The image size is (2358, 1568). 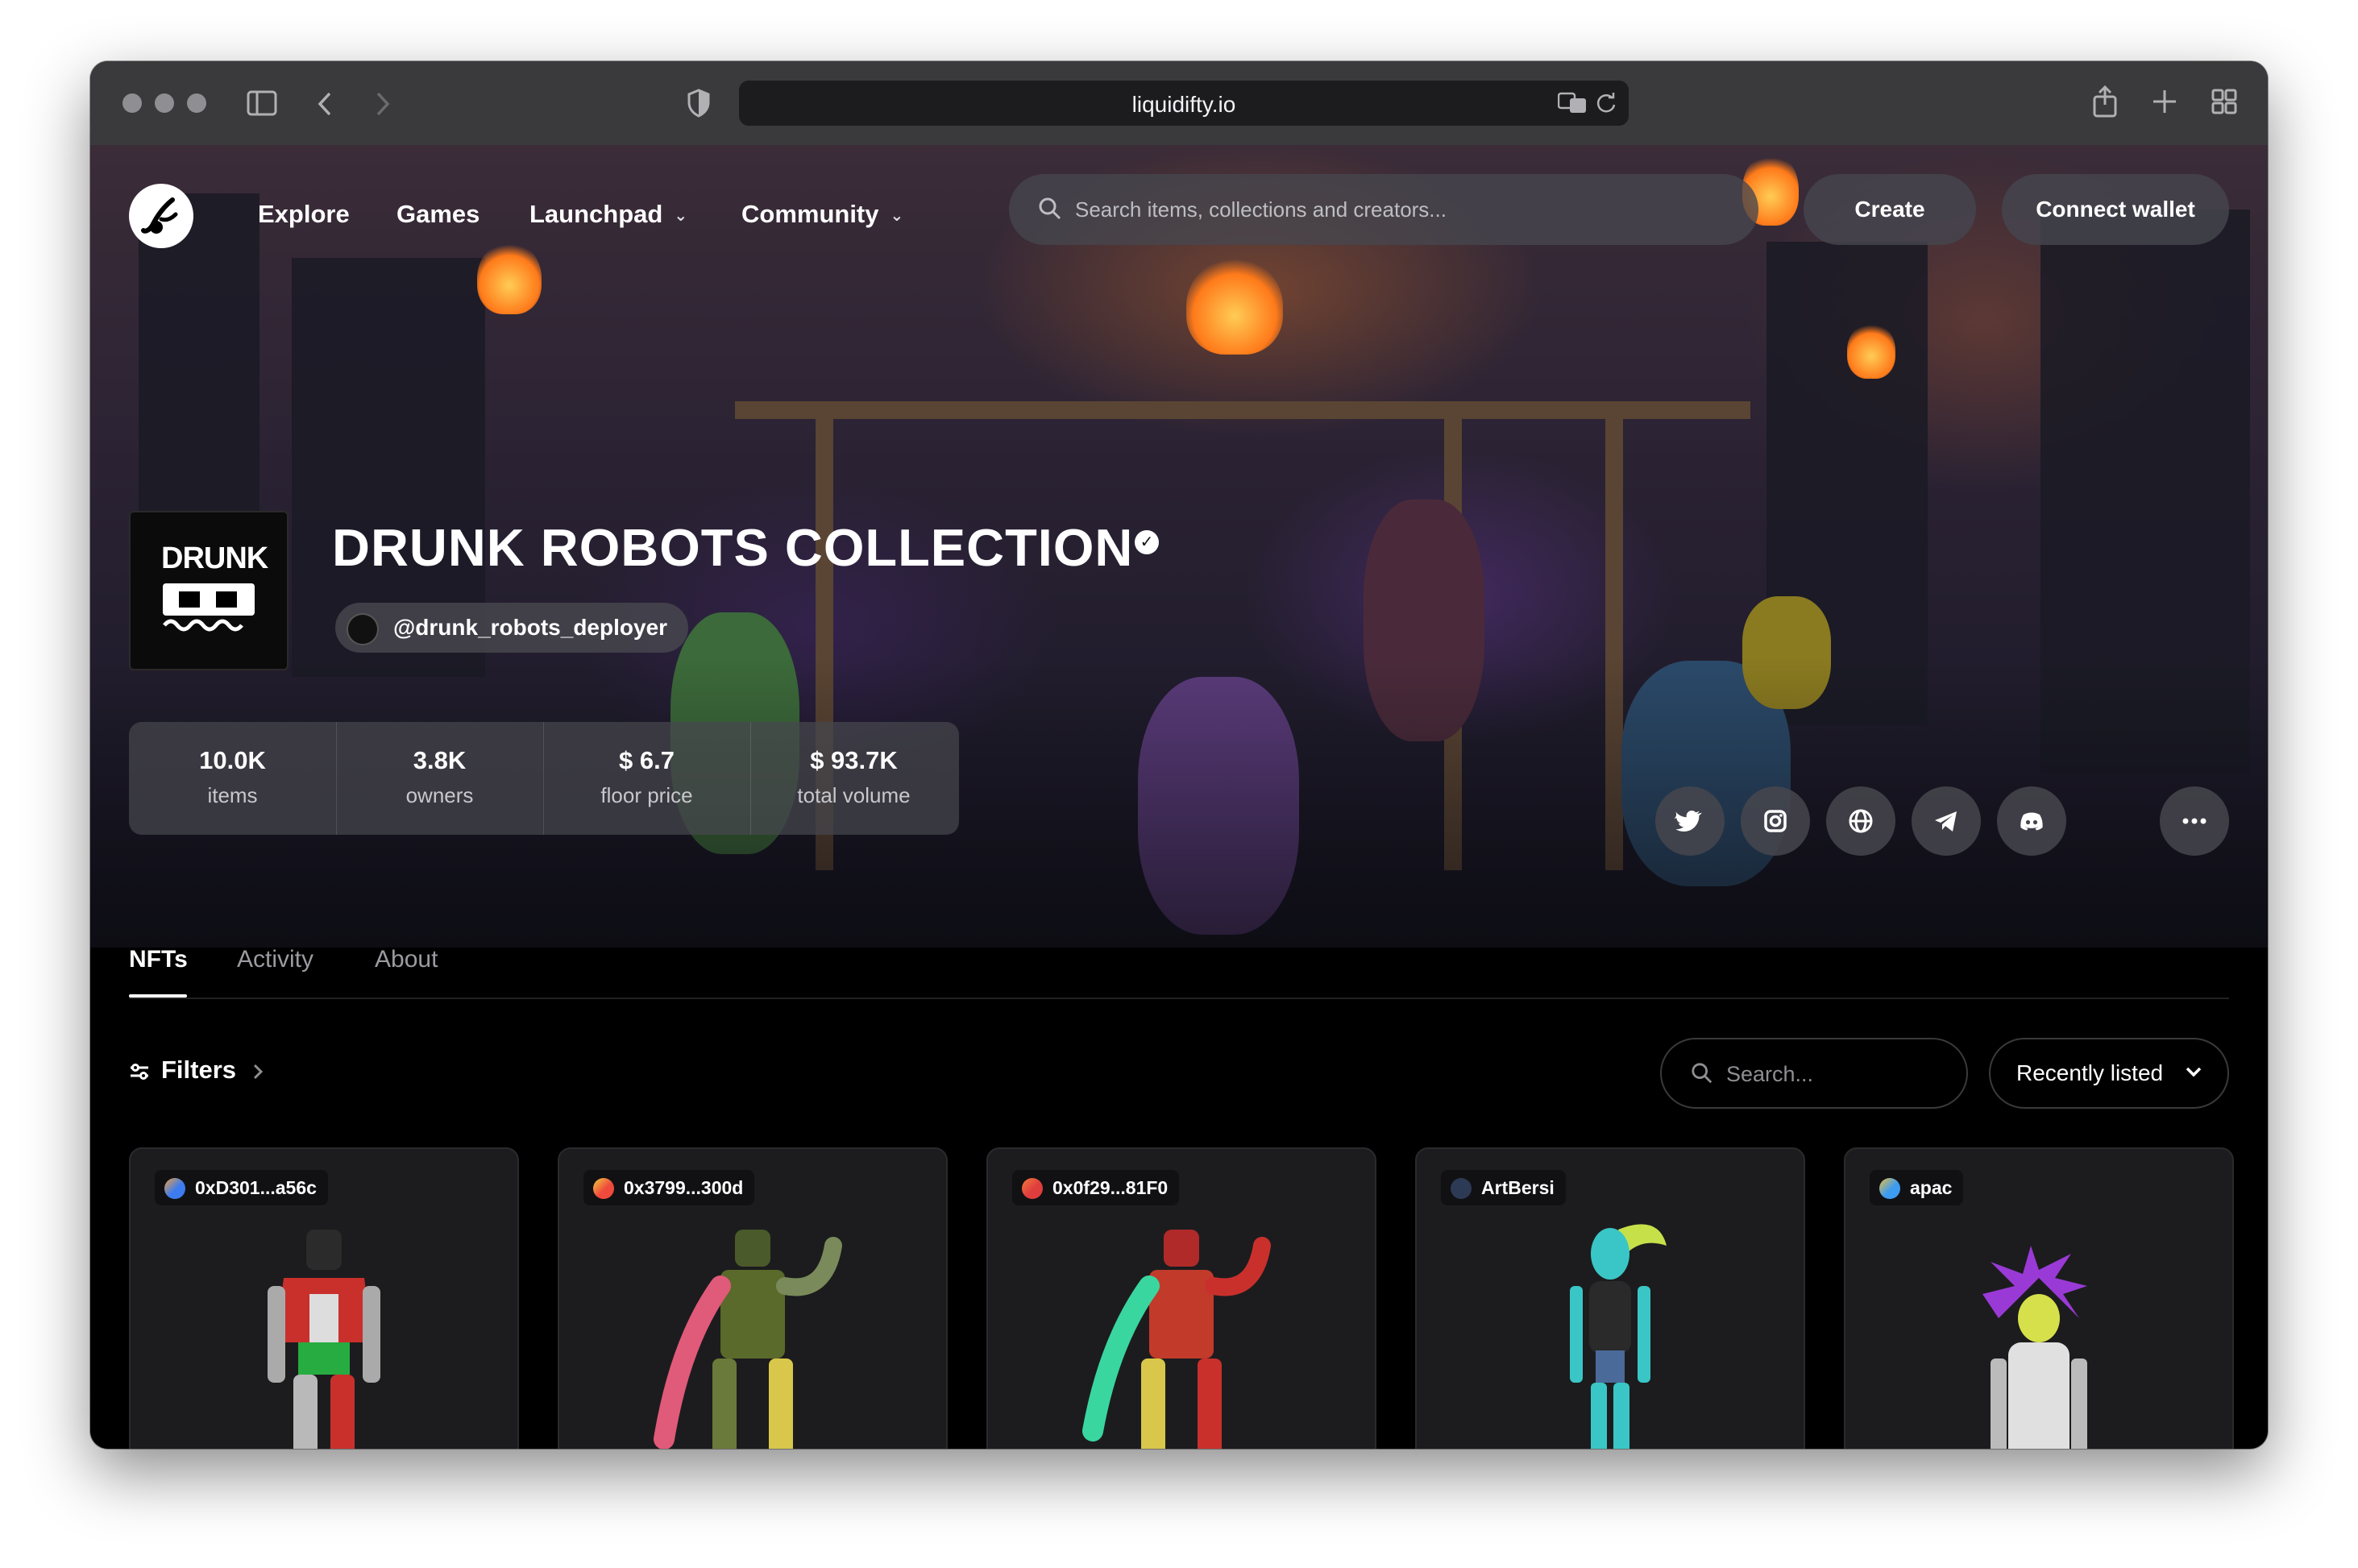 I want to click on stat-owners: 3.8K owners, so click(x=440, y=778).